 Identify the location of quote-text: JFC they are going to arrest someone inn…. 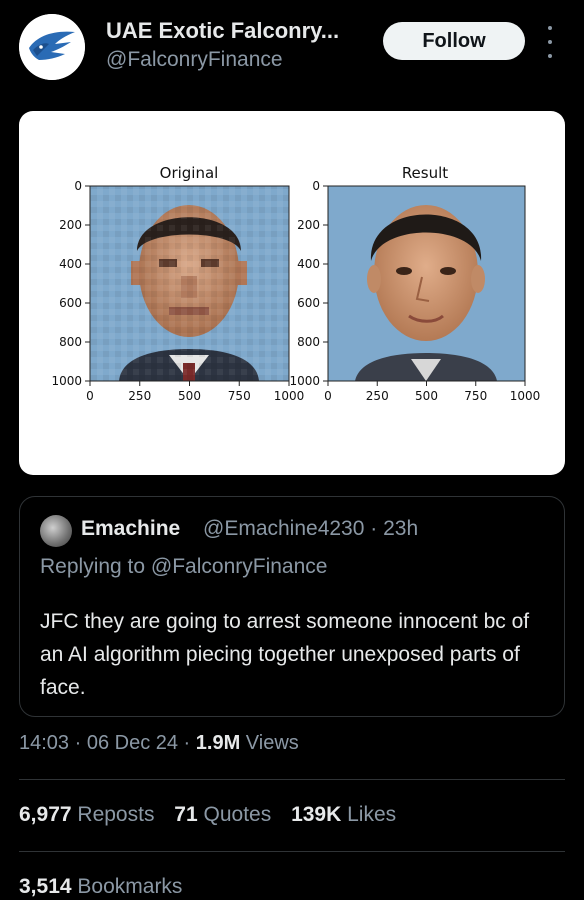
(285, 654).